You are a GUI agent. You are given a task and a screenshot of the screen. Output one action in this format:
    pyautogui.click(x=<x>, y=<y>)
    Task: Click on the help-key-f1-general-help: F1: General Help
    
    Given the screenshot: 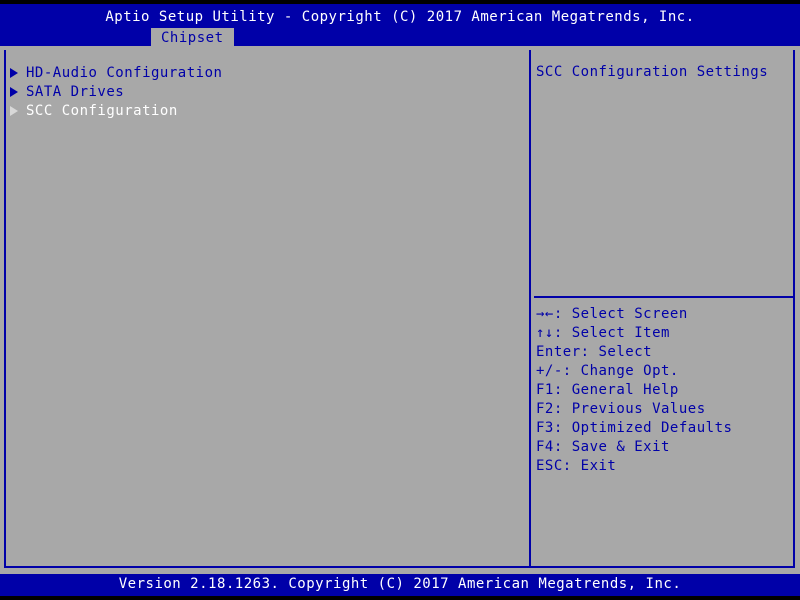 What is the action you would take?
    pyautogui.click(x=607, y=390)
    